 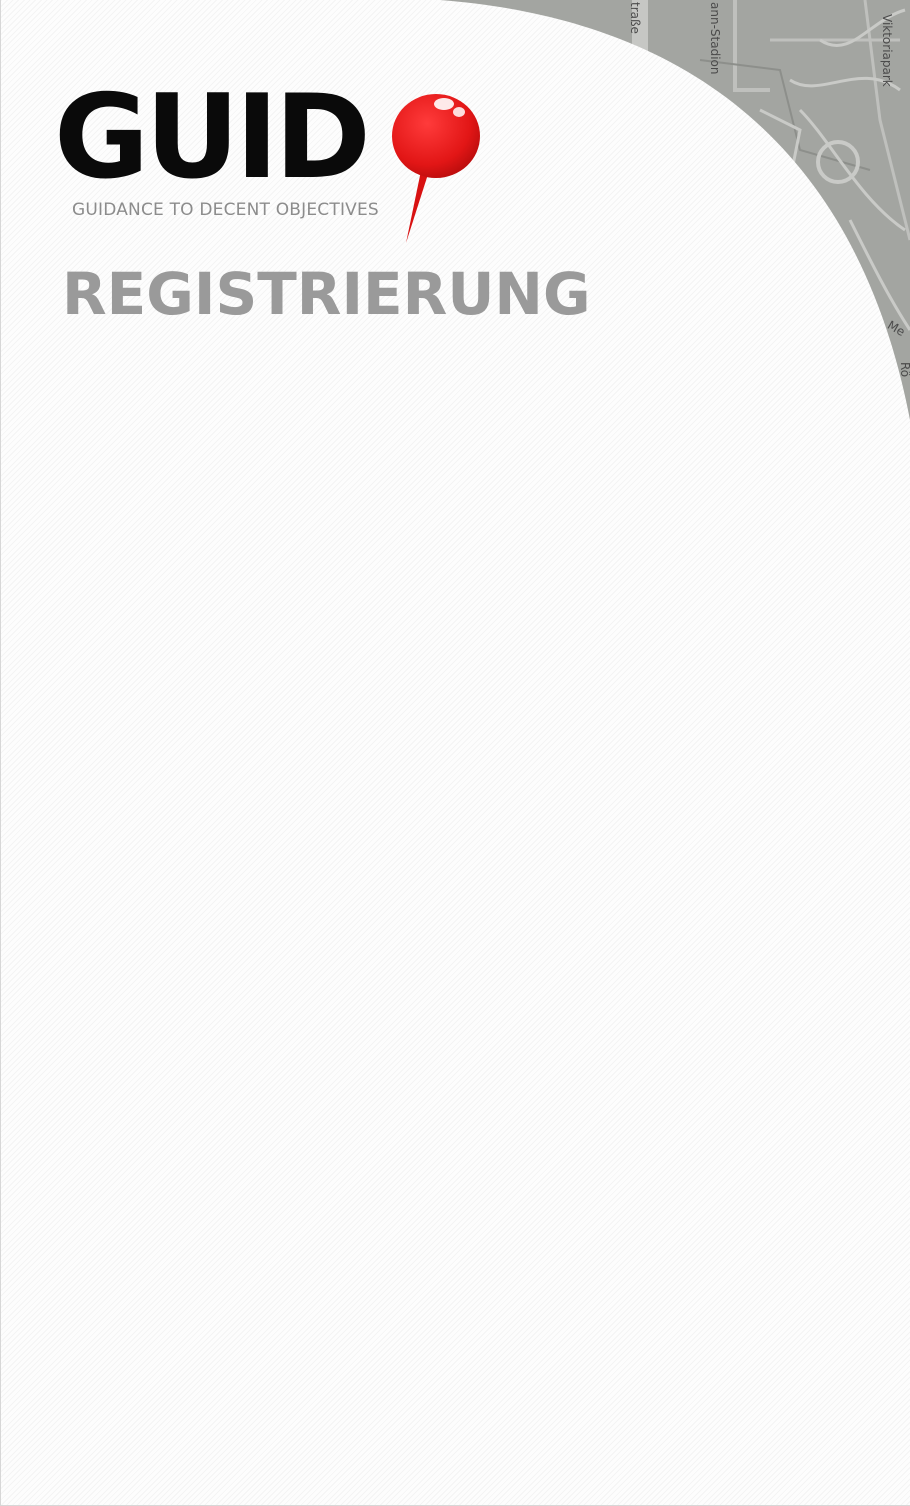 What do you see at coordinates (887, 50) in the screenshot?
I see `map-label-park: Viktoriapark` at bounding box center [887, 50].